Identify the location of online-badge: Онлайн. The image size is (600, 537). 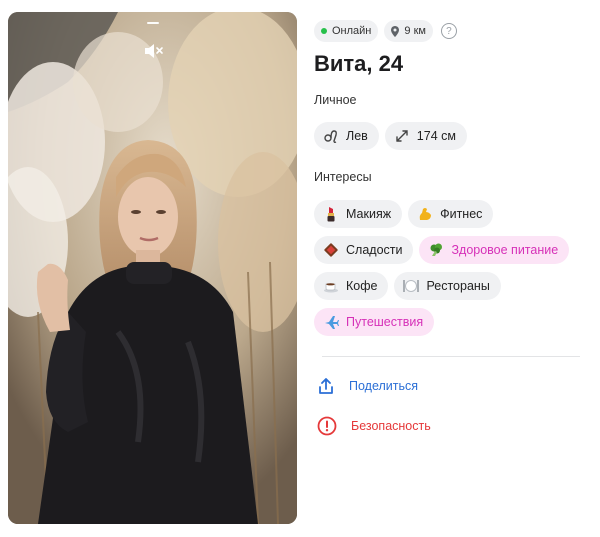
(346, 31).